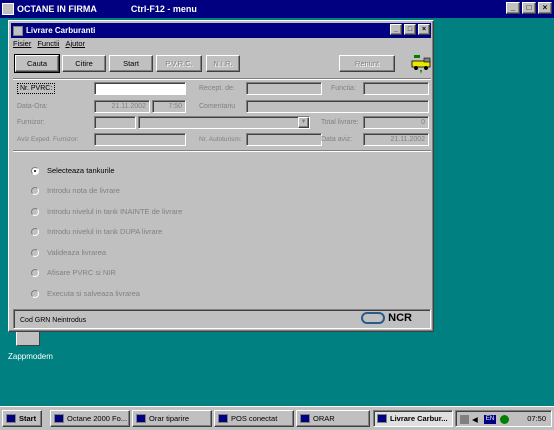 Image resolution: width=554 pixels, height=430 pixels. What do you see at coordinates (217, 88) in the screenshot?
I see `recept-de-label: Recept. de:` at bounding box center [217, 88].